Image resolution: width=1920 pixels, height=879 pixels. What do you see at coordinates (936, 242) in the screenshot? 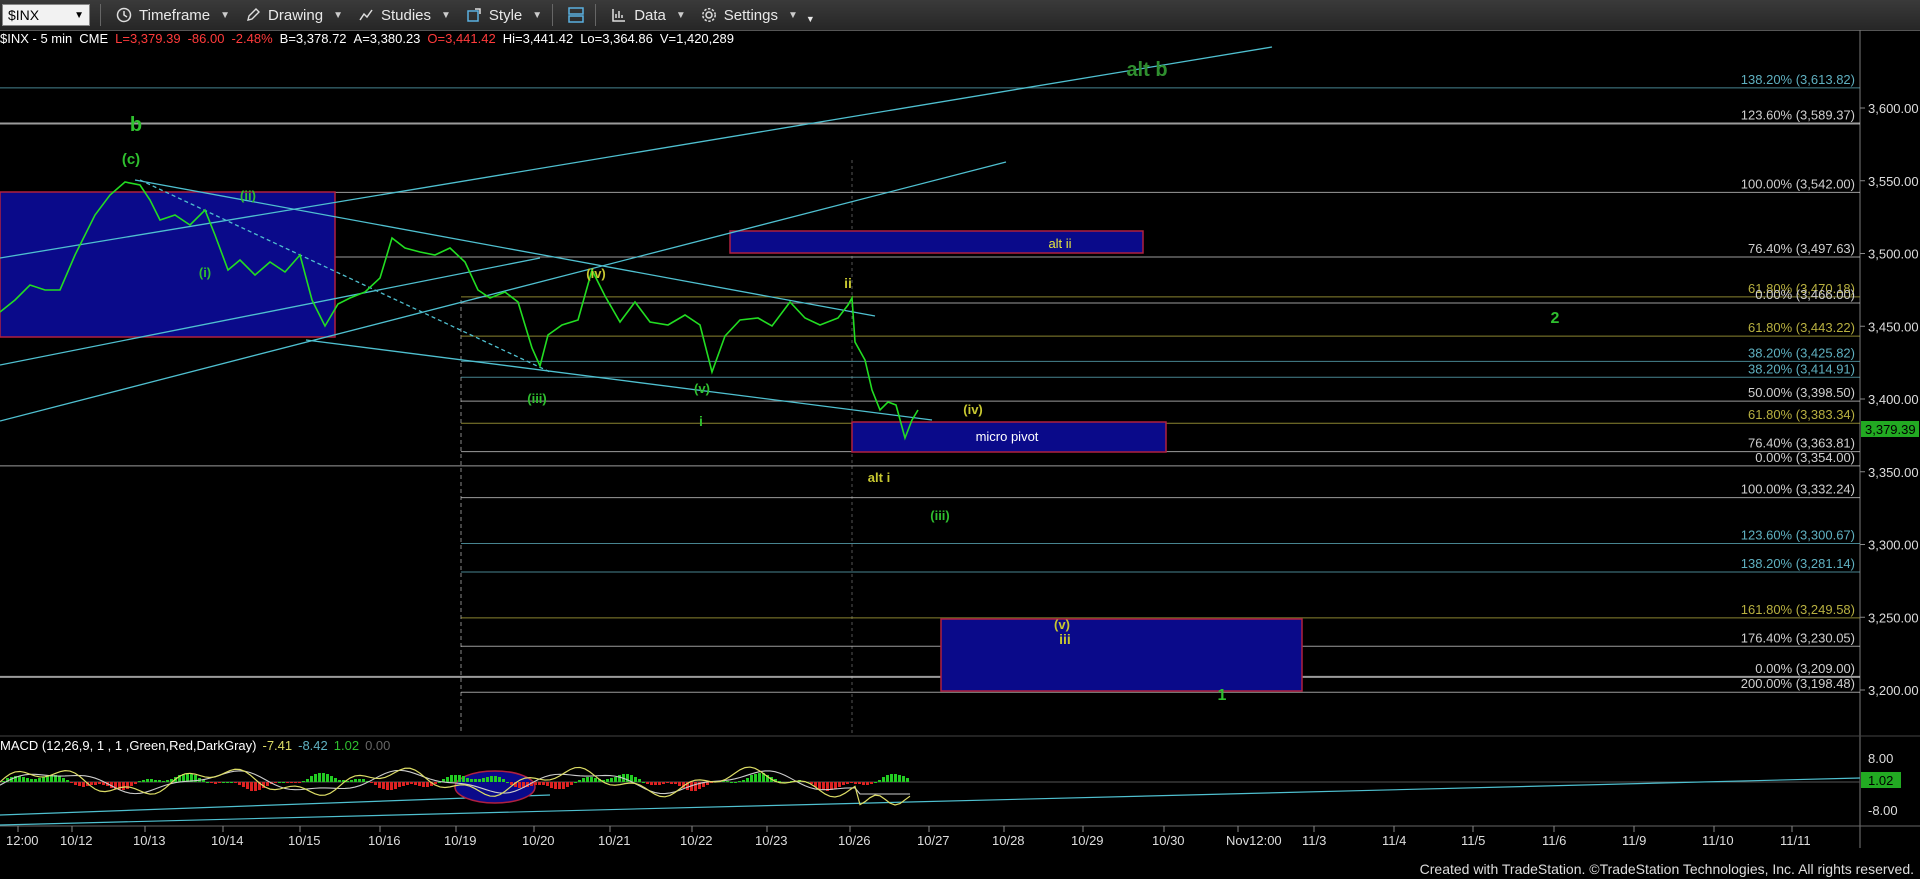
I see `alt-ii-box` at bounding box center [936, 242].